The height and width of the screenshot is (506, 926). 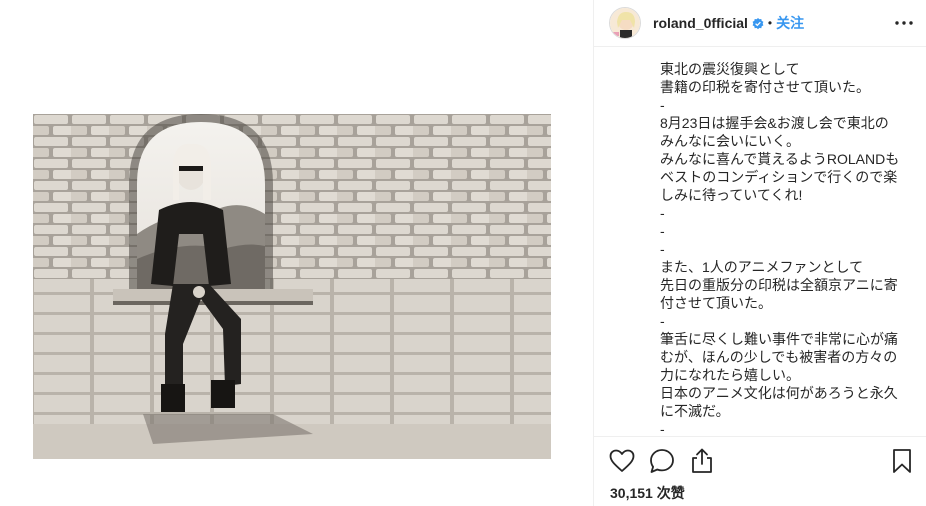 I want to click on action-bar: 30,151 次赞, so click(x=760, y=471).